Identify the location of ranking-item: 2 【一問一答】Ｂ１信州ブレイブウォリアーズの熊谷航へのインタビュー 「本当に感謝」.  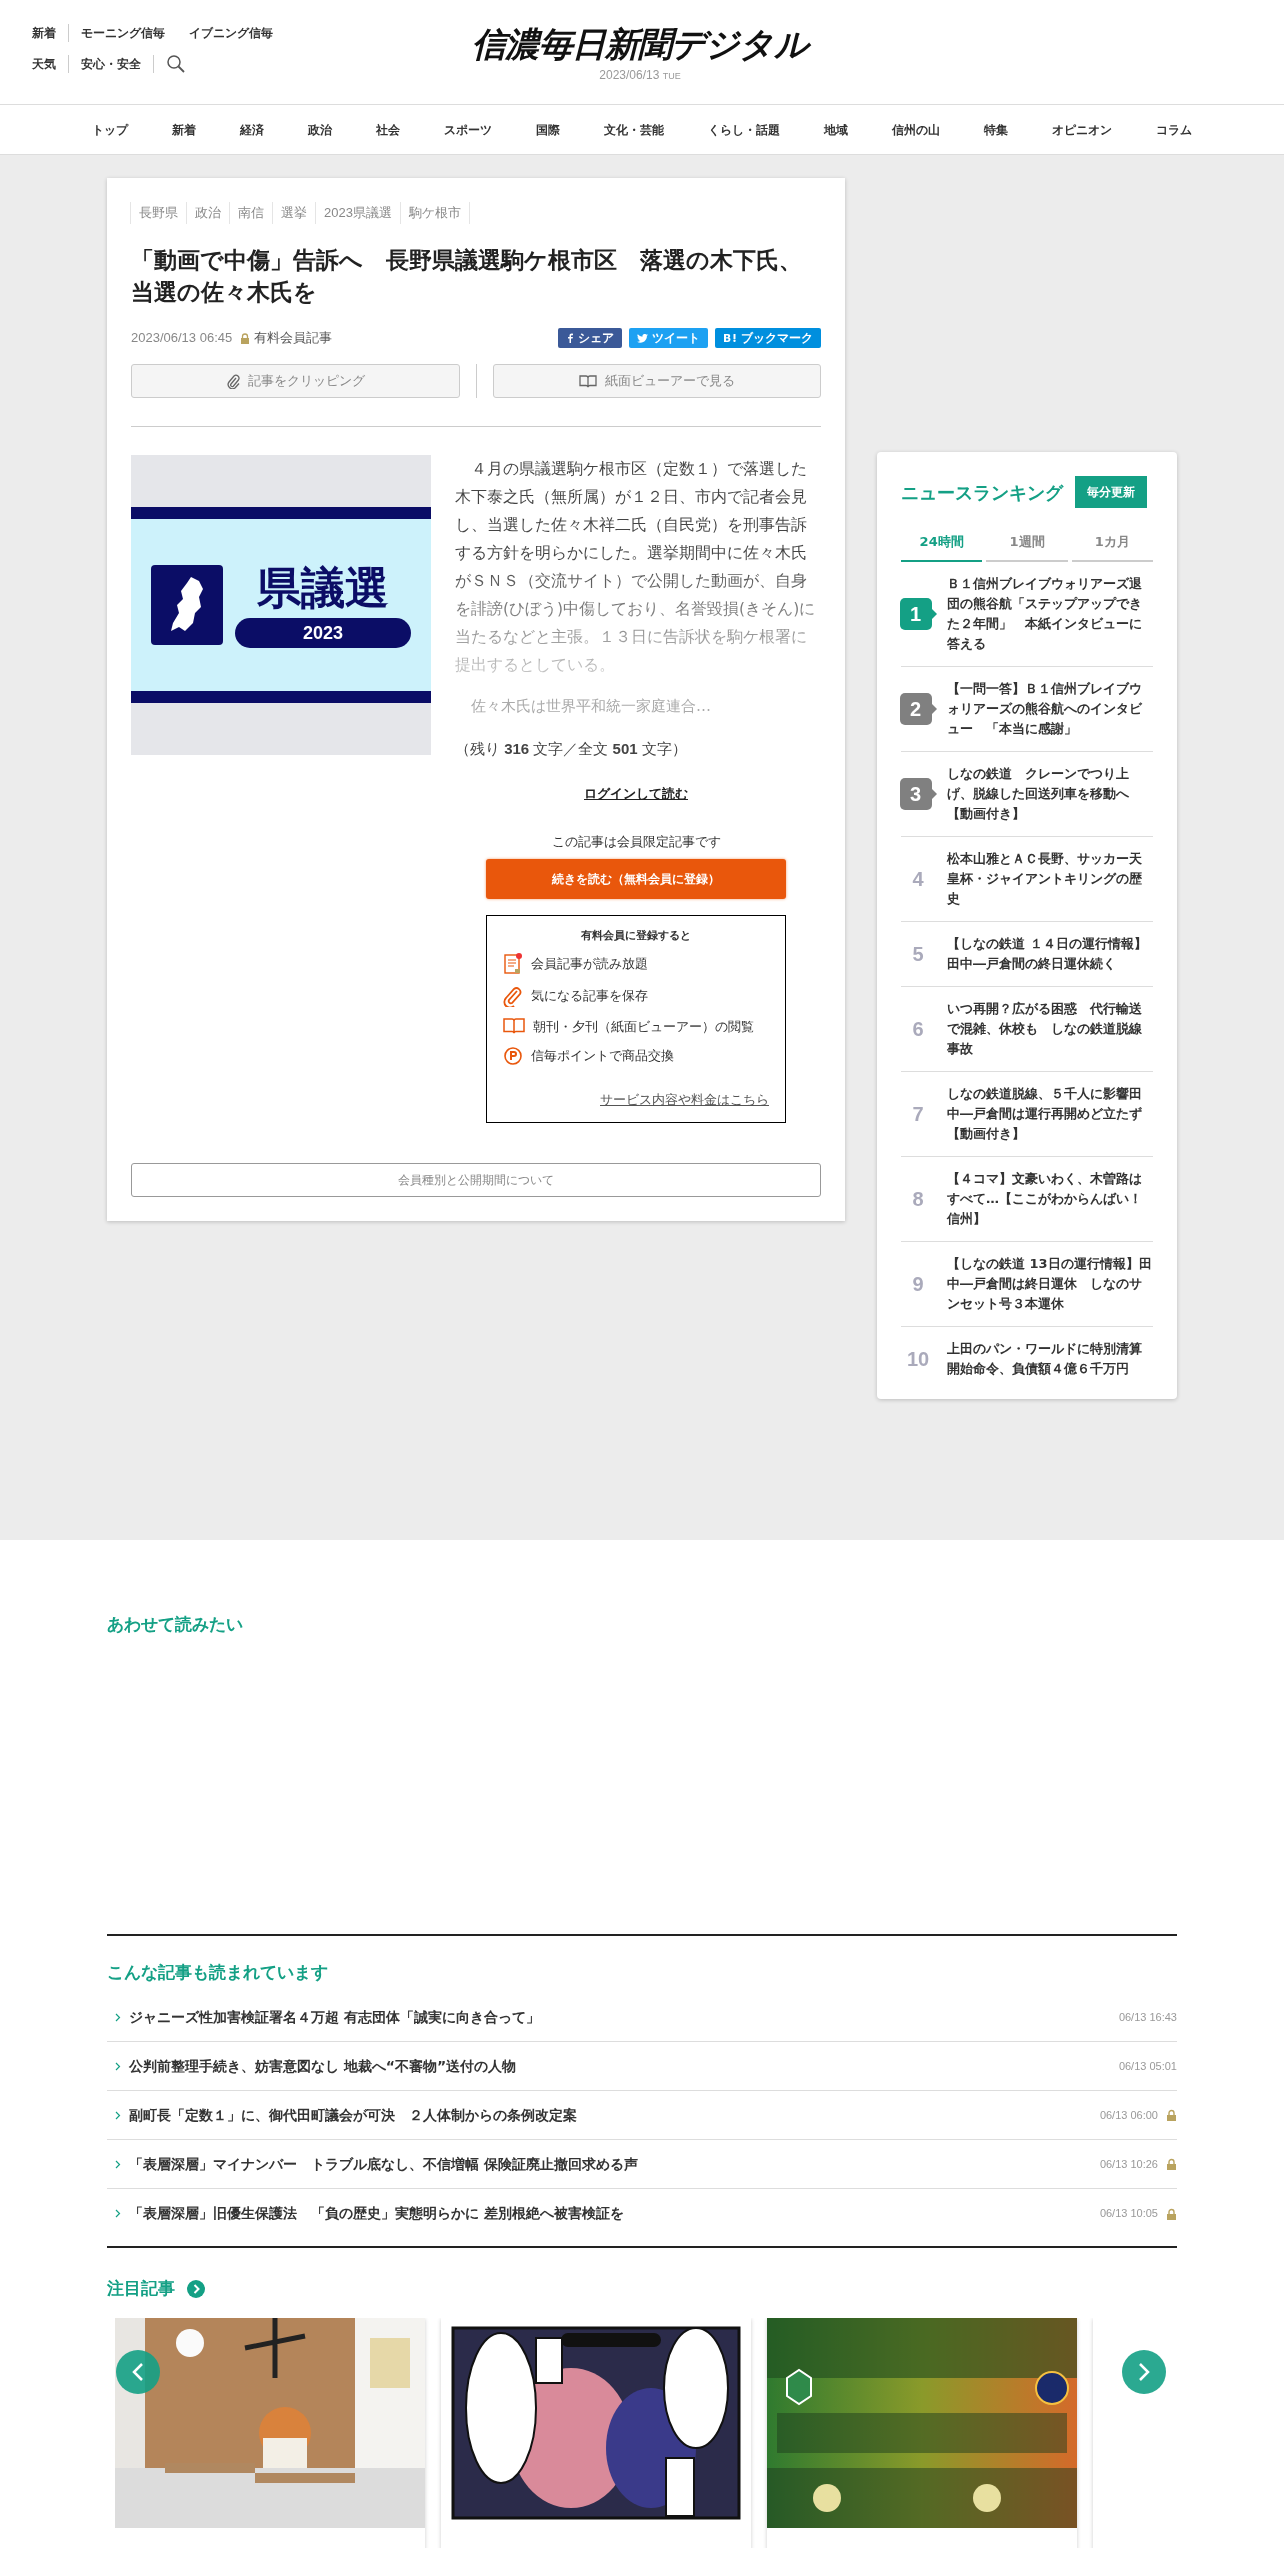
(1027, 709).